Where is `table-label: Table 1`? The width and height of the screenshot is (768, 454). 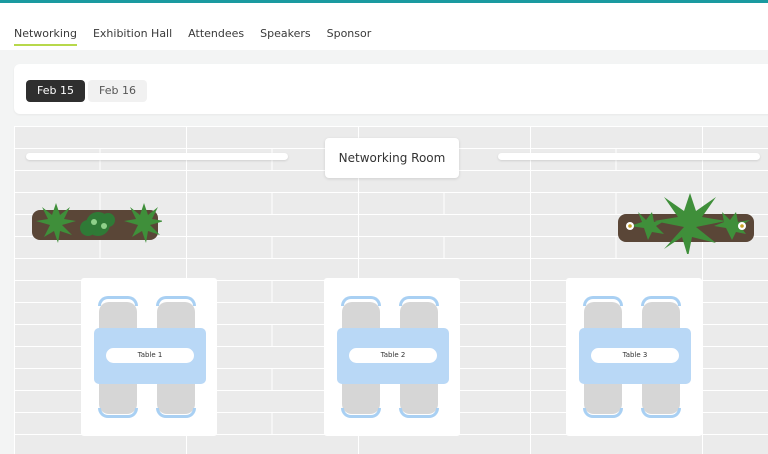 table-label: Table 1 is located at coordinates (150, 355).